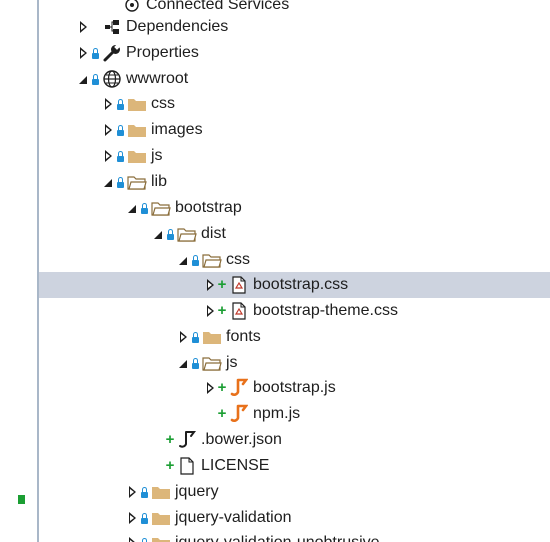 The width and height of the screenshot is (550, 542). I want to click on tree-item-label: bootstrap, so click(208, 207).